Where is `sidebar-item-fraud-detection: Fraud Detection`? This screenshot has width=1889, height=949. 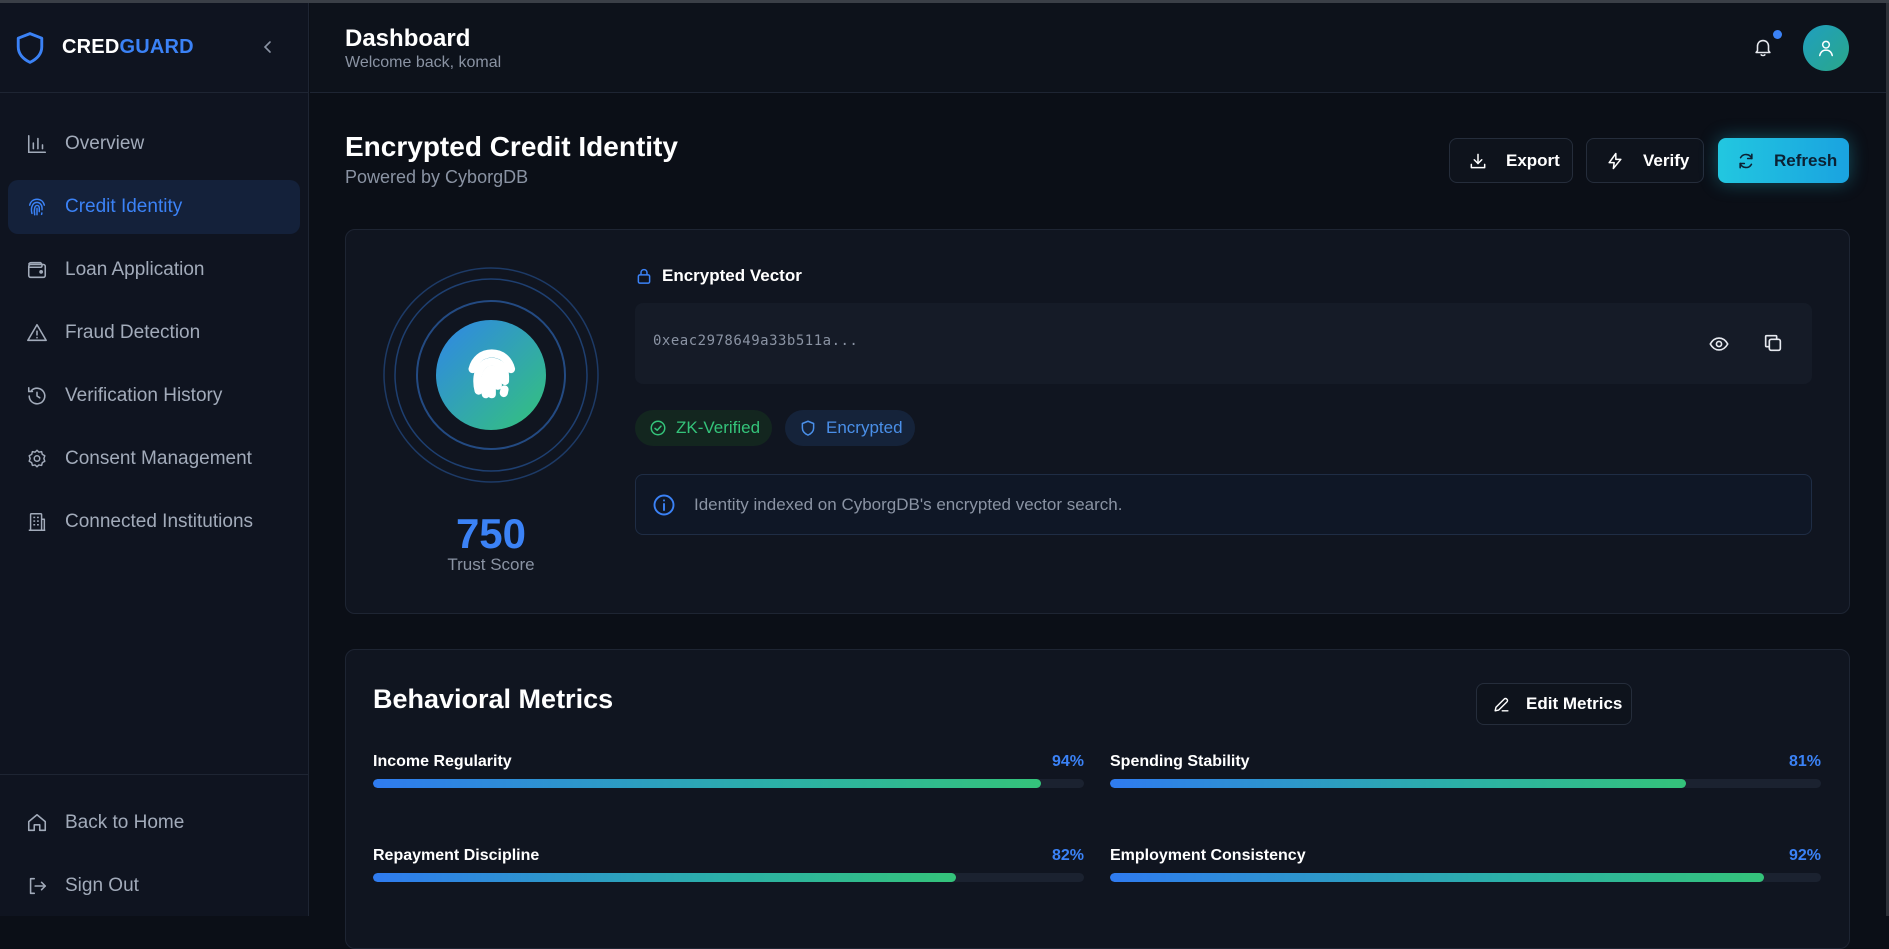
sidebar-item-fraud-detection: Fraud Detection is located at coordinates (154, 333).